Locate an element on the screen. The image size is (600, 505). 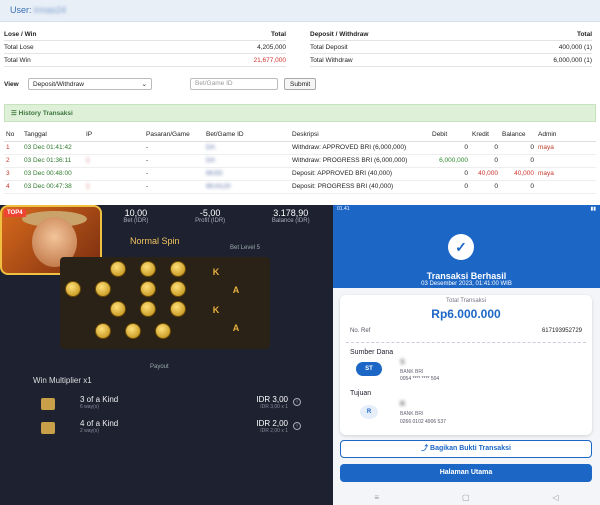
home-icon: ▢ is located at coordinates (466, 497).